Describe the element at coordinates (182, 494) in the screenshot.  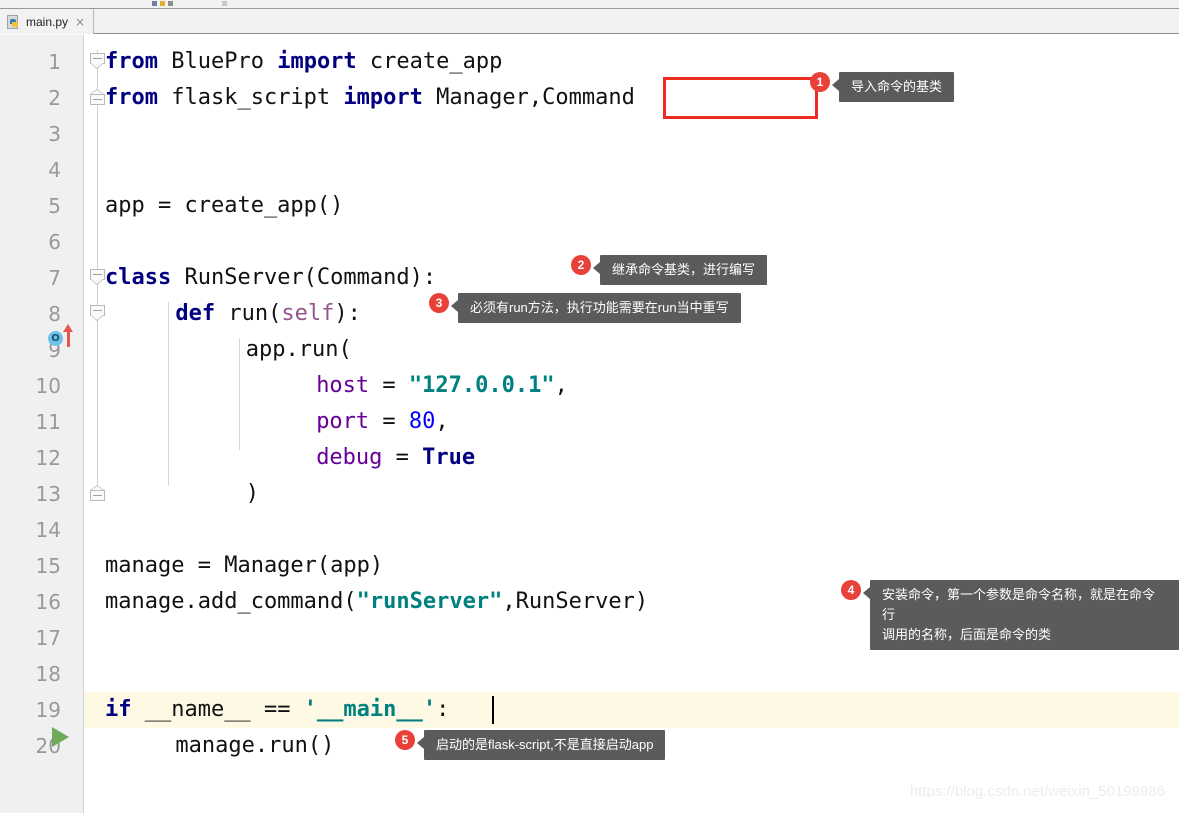
I see `code-line: )` at that location.